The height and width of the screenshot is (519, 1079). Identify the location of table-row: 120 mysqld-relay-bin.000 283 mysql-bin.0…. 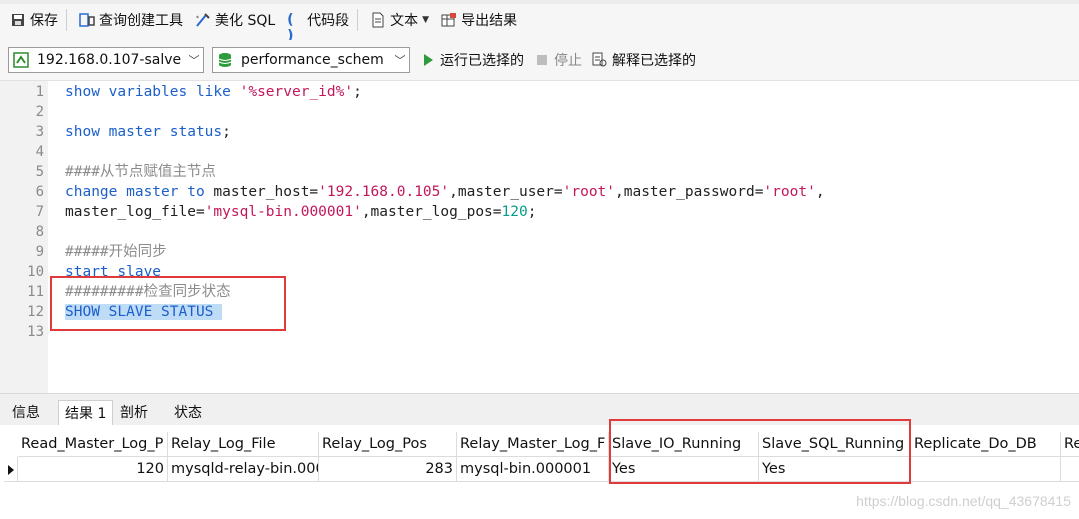
(539, 469).